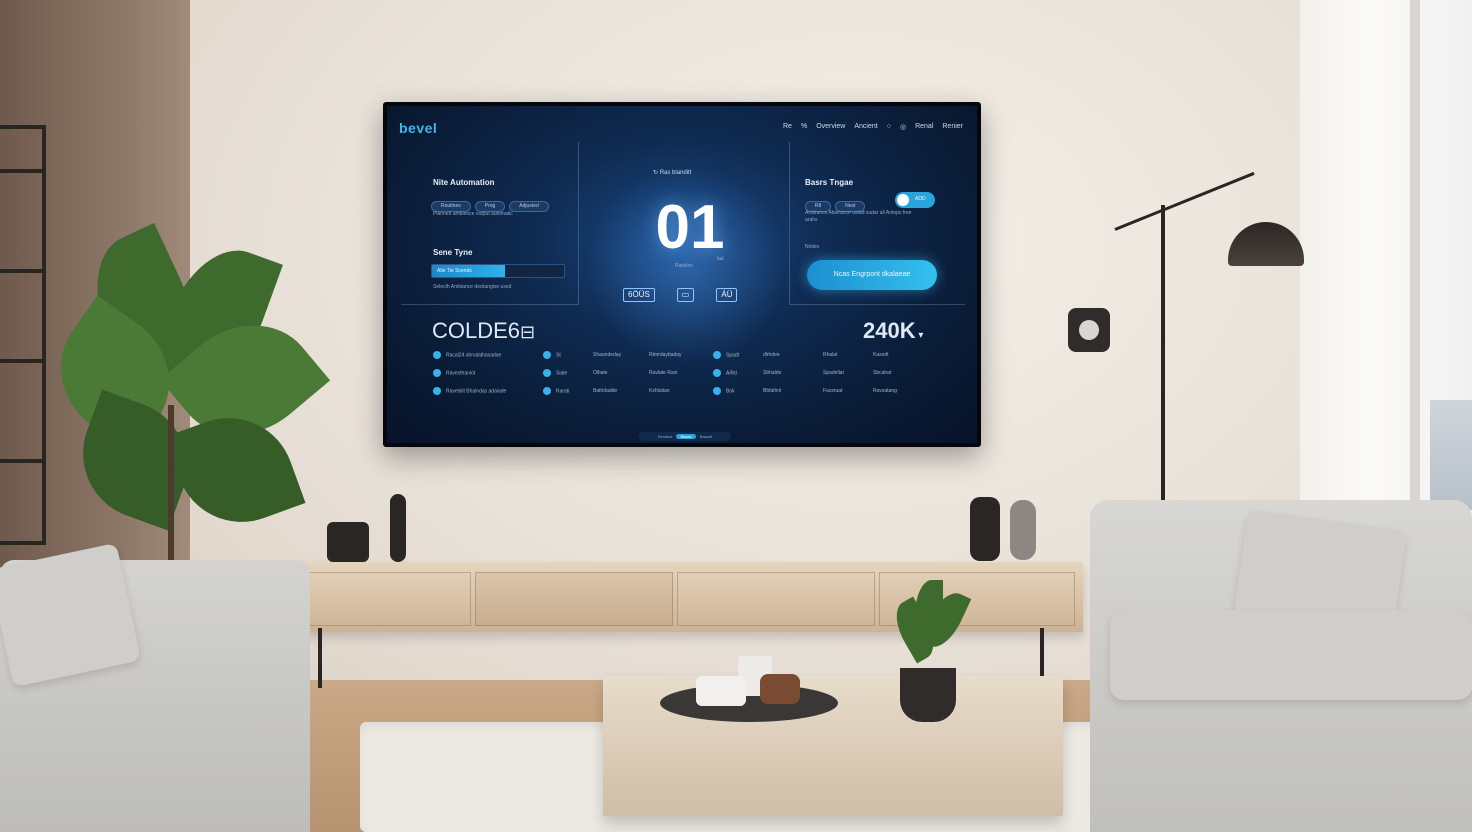 The image size is (1472, 832). Describe the element at coordinates (889, 127) in the screenshot. I see `nav-item: ○` at that location.